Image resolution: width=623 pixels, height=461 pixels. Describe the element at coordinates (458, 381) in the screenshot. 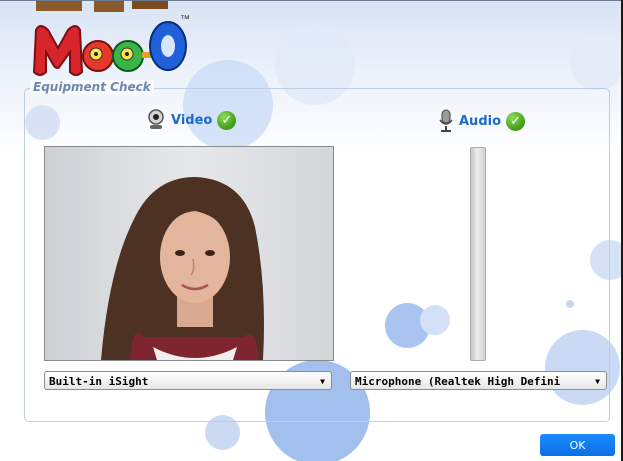

I see `microphone-select-value: Microphone (Realtek High Defini` at that location.